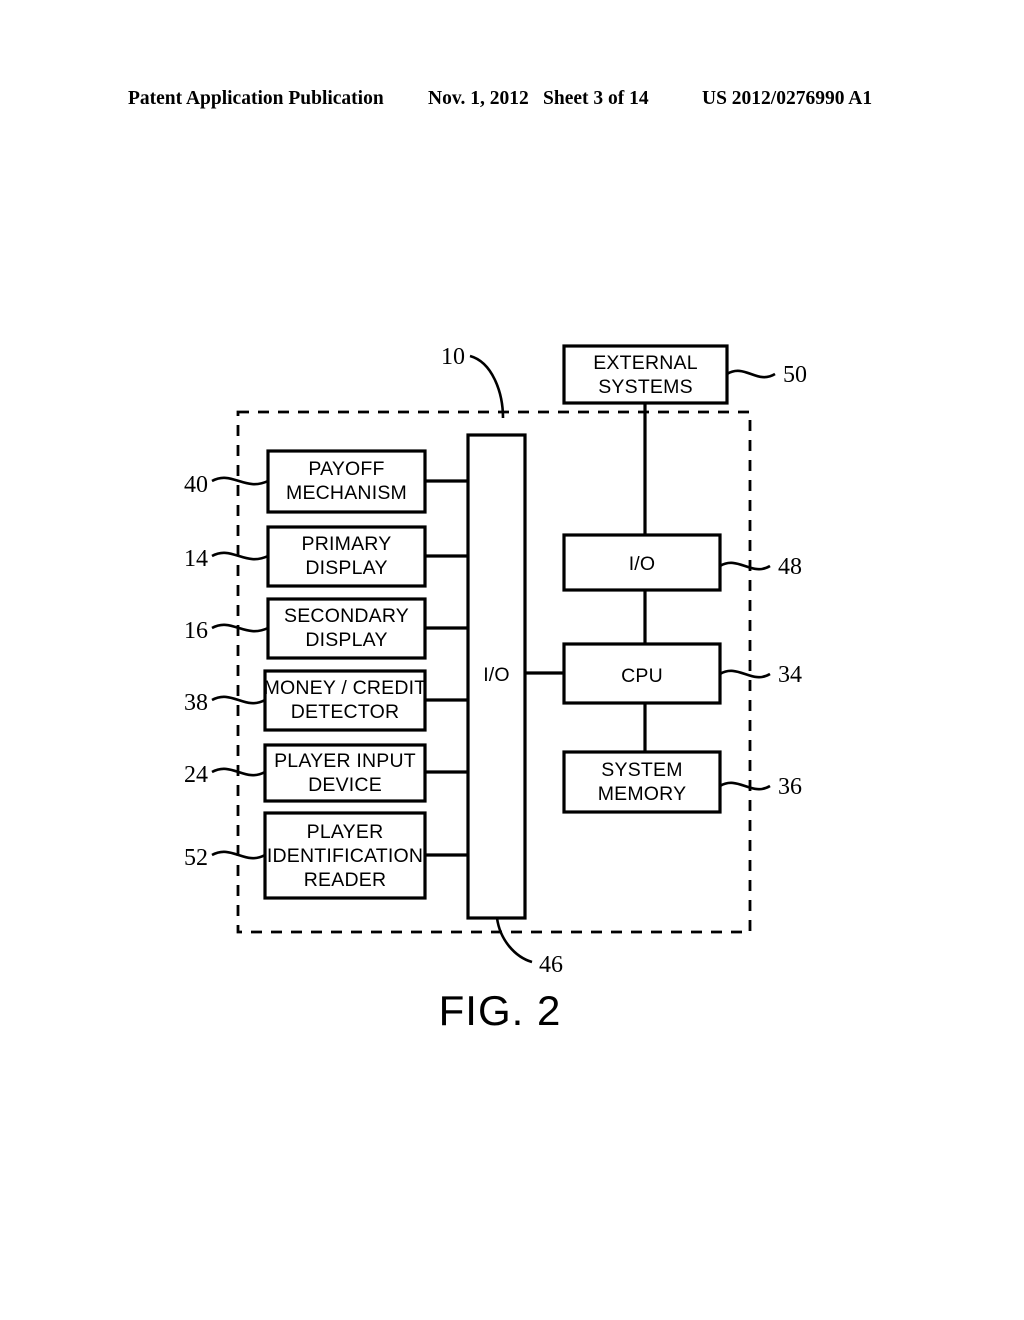 This screenshot has width=1024, height=1320. I want to click on box-player-identification-reader-line-1: PLAYER, so click(345, 832).